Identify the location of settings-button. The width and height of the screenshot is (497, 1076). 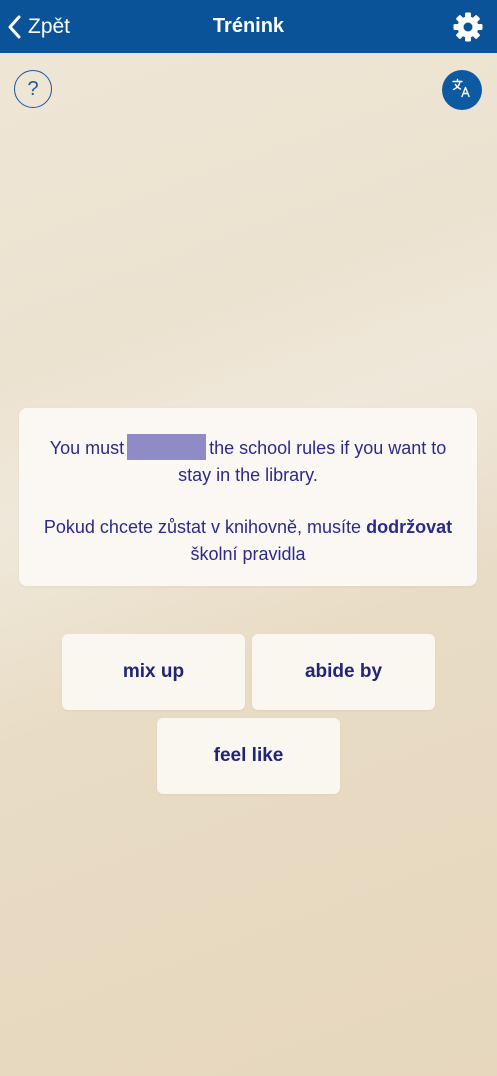
(468, 27).